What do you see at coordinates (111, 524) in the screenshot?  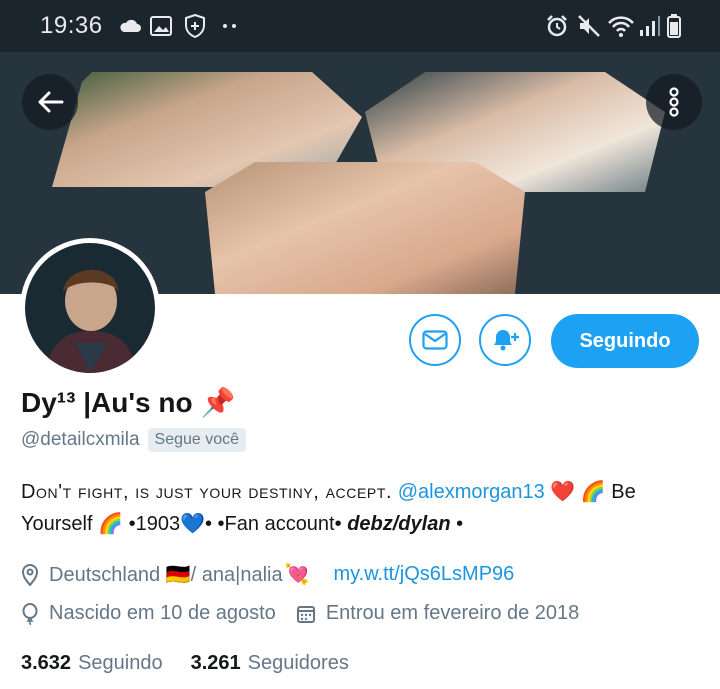 I see `bio-emoji-rainbow-2: 🌈` at bounding box center [111, 524].